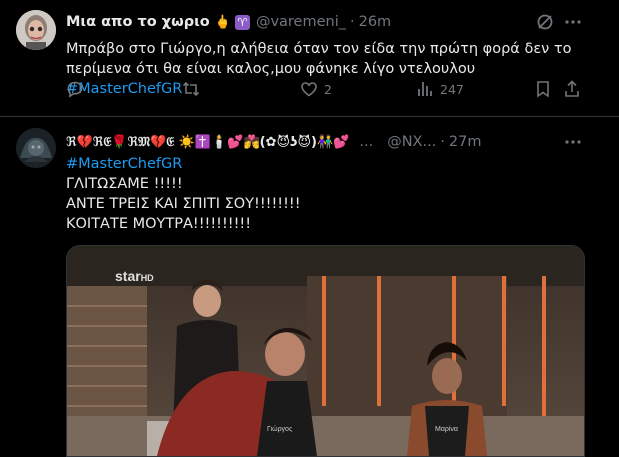  Describe the element at coordinates (280, 429) in the screenshot. I see `apron-label: Γιώργος` at that location.